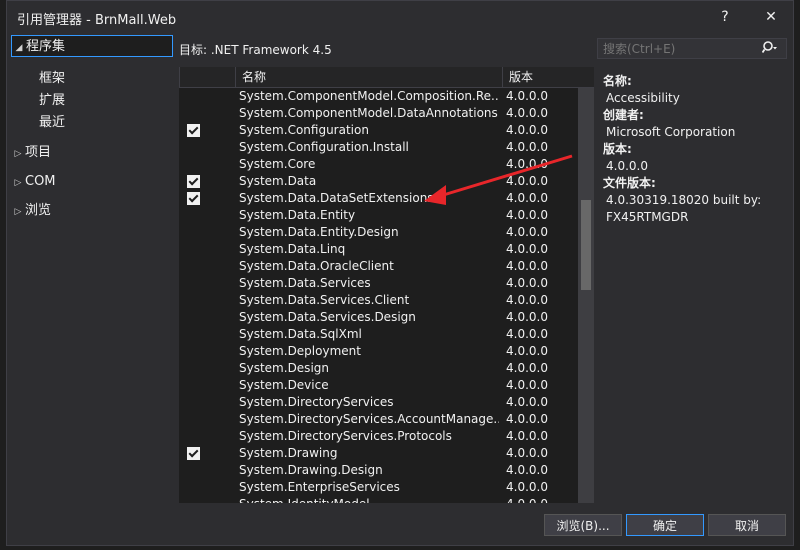 Image resolution: width=800 pixels, height=550 pixels. I want to click on red-arrow-annotation, so click(498, 179).